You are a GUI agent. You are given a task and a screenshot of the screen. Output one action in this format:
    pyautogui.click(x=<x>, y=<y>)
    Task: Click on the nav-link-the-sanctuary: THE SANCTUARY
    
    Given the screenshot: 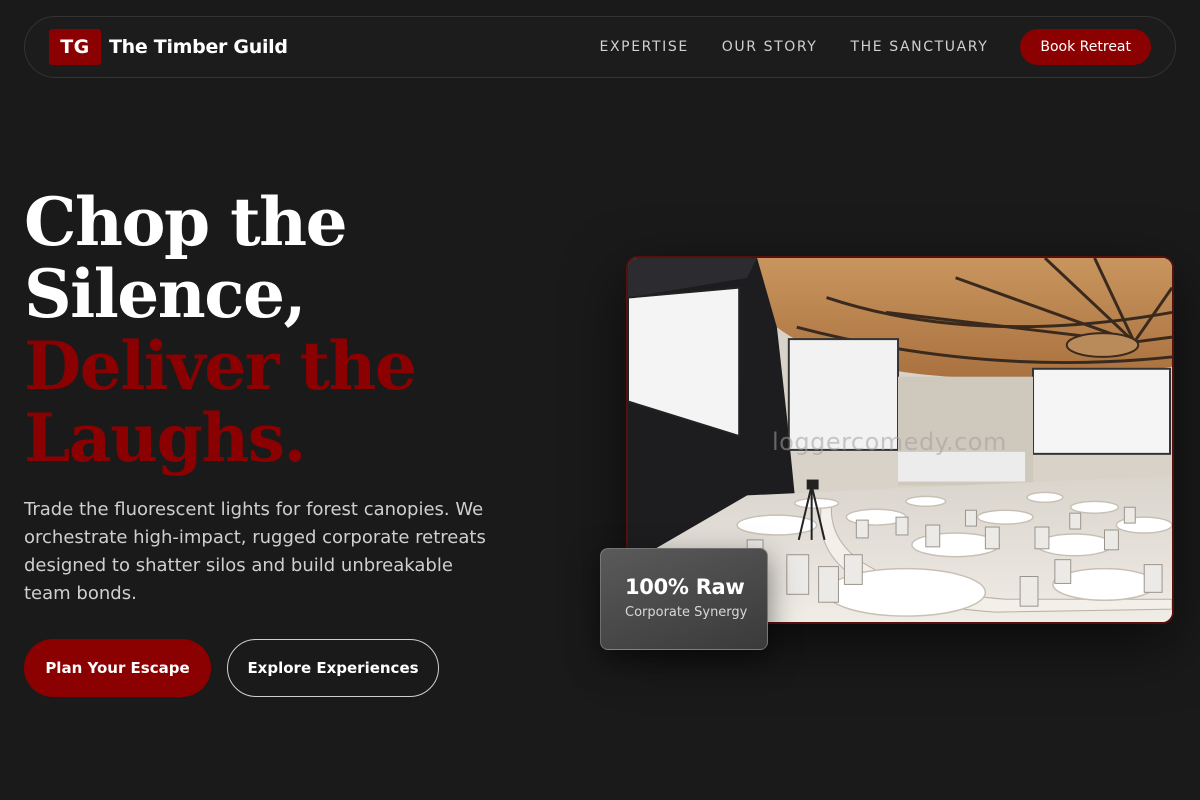 What is the action you would take?
    pyautogui.click(x=919, y=47)
    